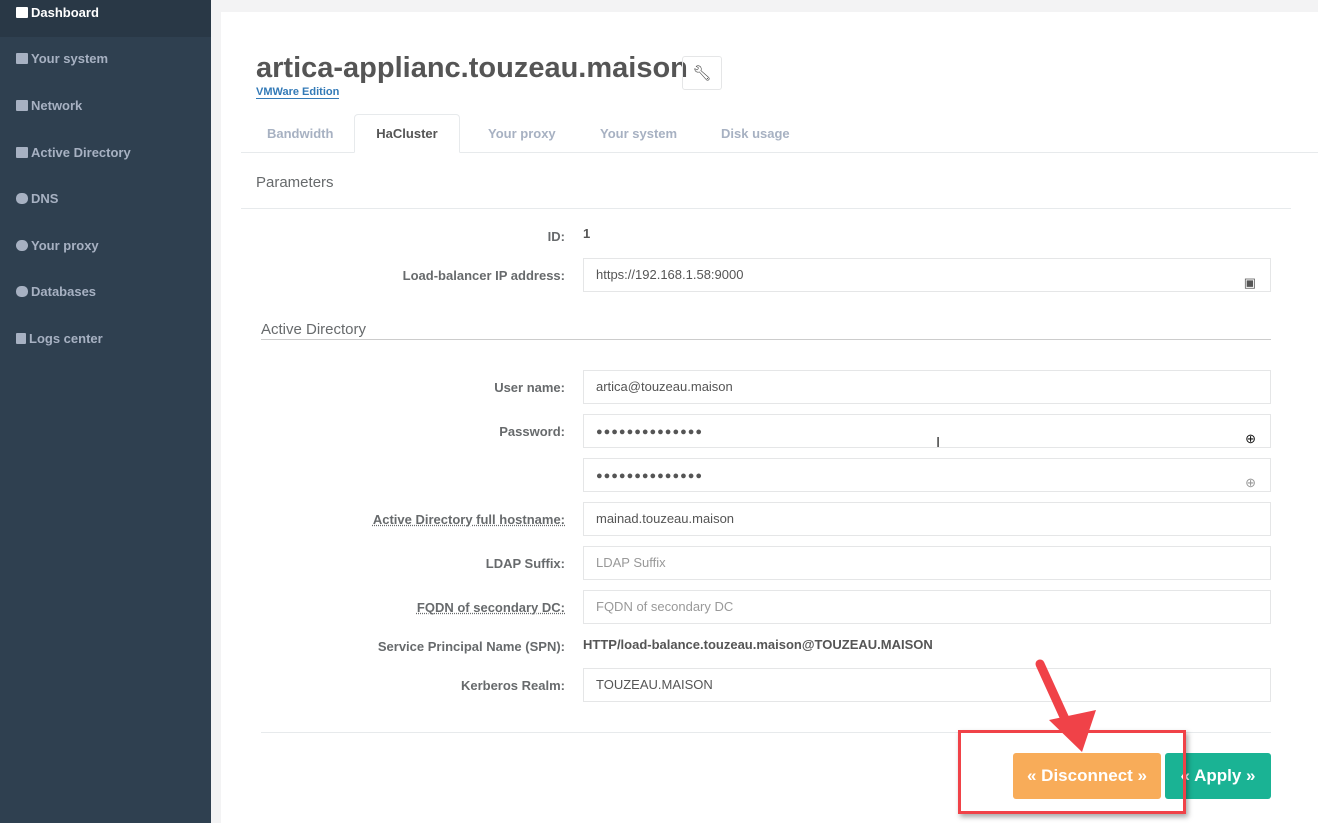 The height and width of the screenshot is (823, 1318). What do you see at coordinates (927, 519) in the screenshot?
I see `ad-hostname-input: mainad.touzeau.maison` at bounding box center [927, 519].